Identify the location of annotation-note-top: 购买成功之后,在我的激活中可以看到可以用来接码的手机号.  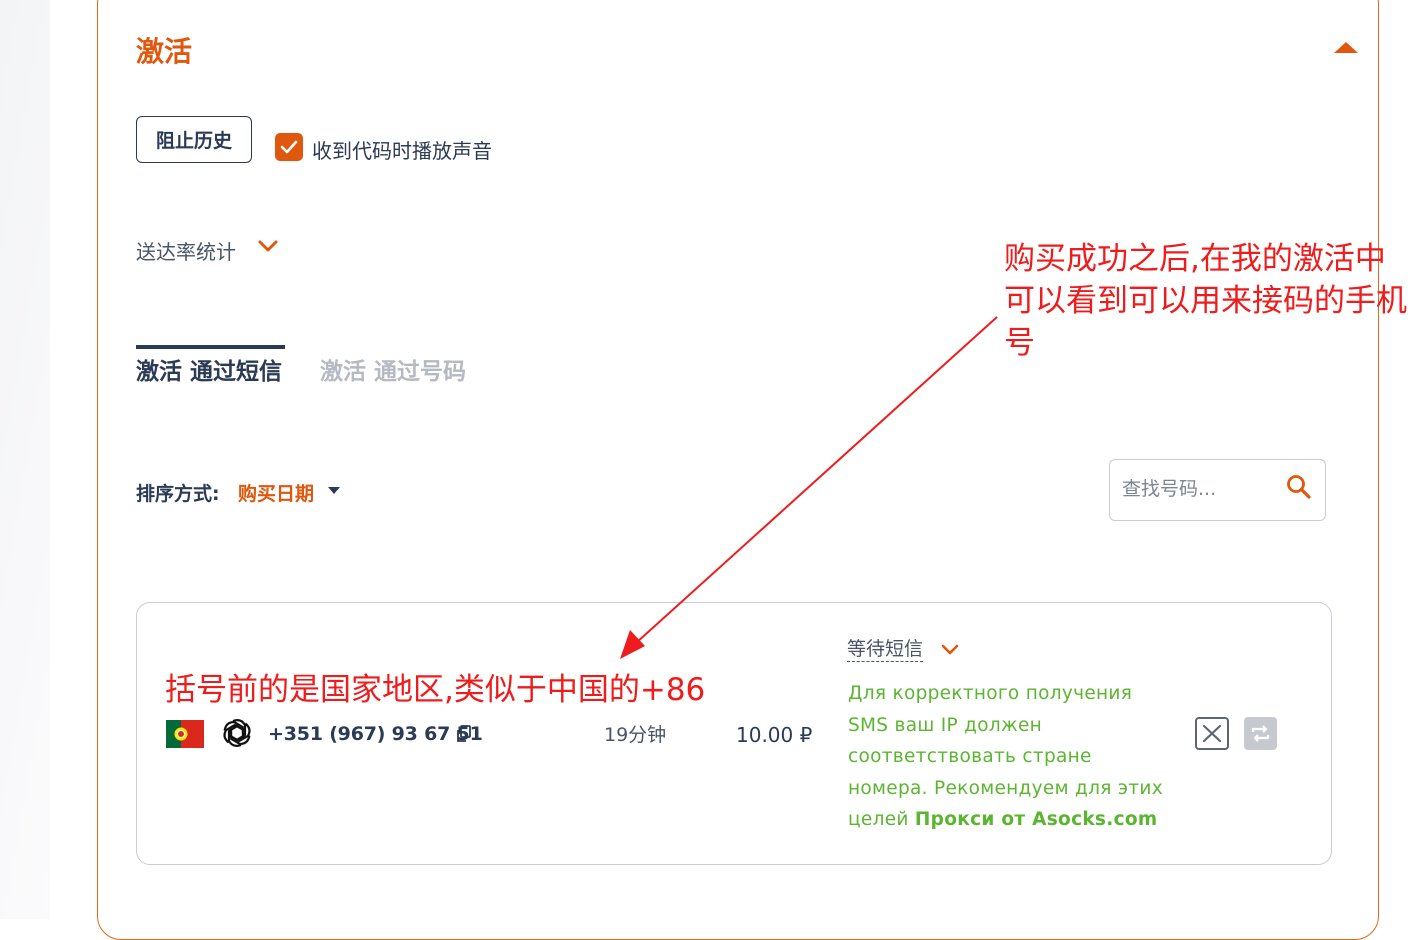
(1205, 301).